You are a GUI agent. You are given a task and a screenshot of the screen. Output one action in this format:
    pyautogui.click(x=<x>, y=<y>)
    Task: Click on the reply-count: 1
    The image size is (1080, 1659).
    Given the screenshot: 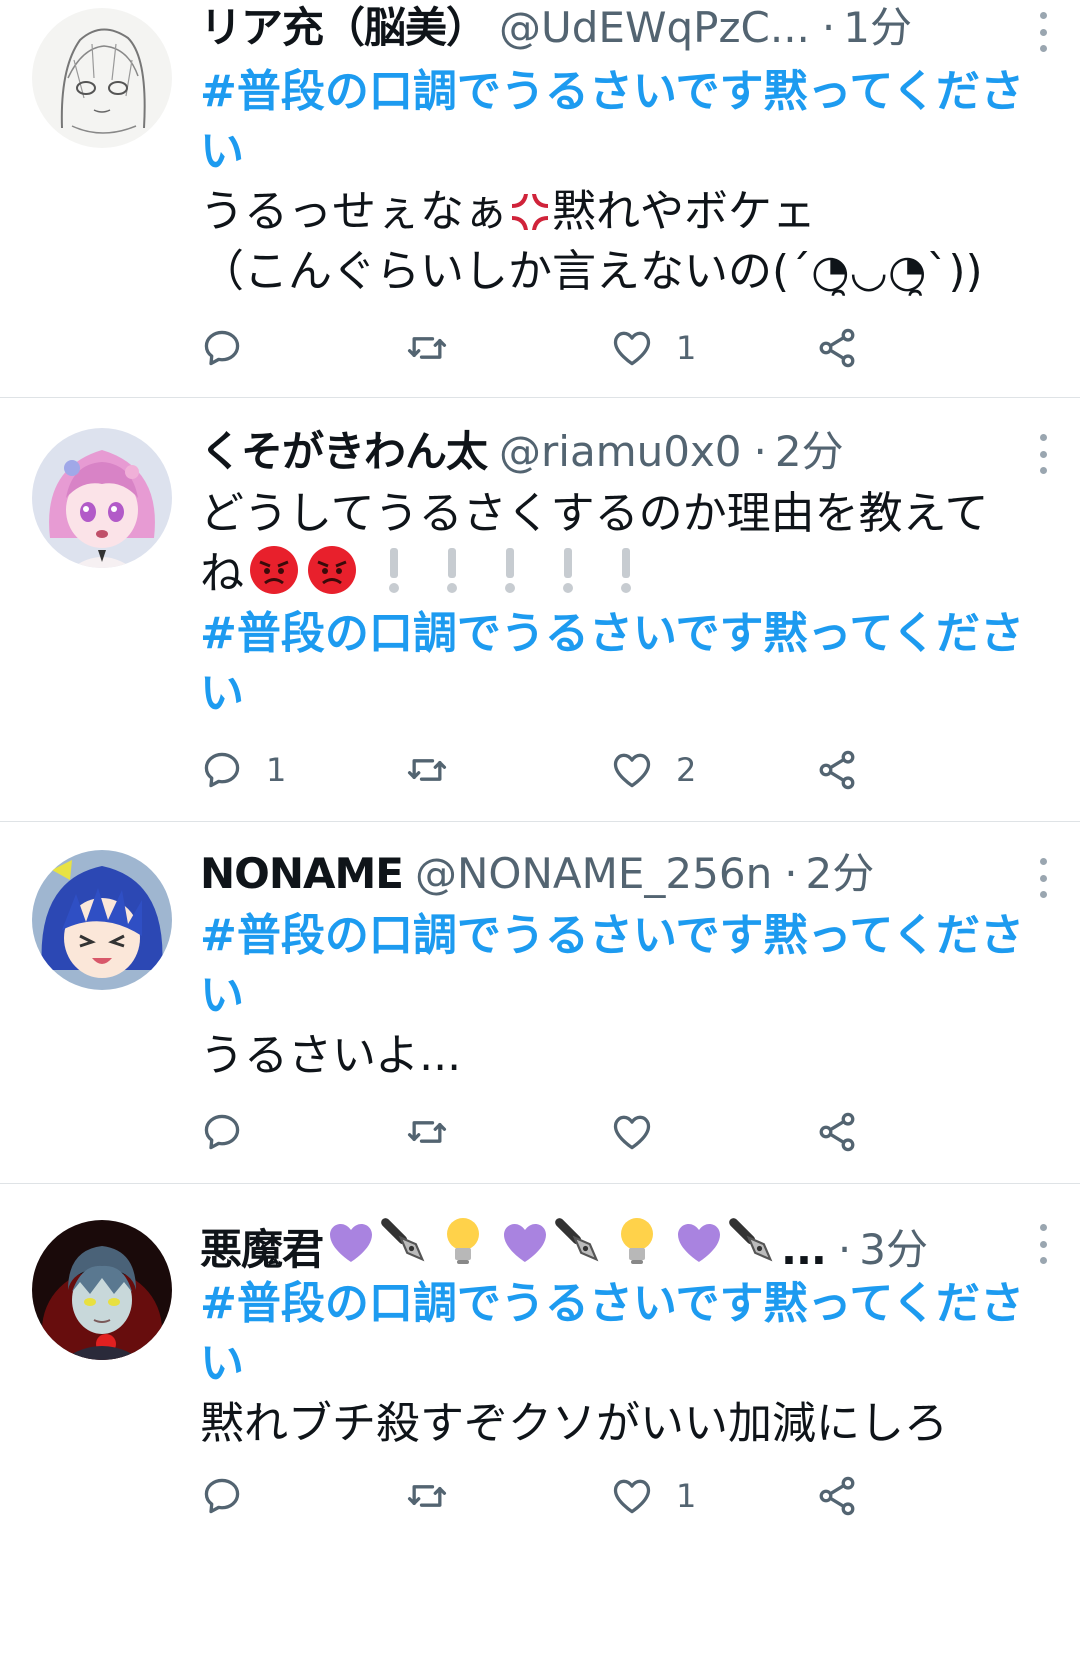 What is the action you would take?
    pyautogui.click(x=276, y=770)
    